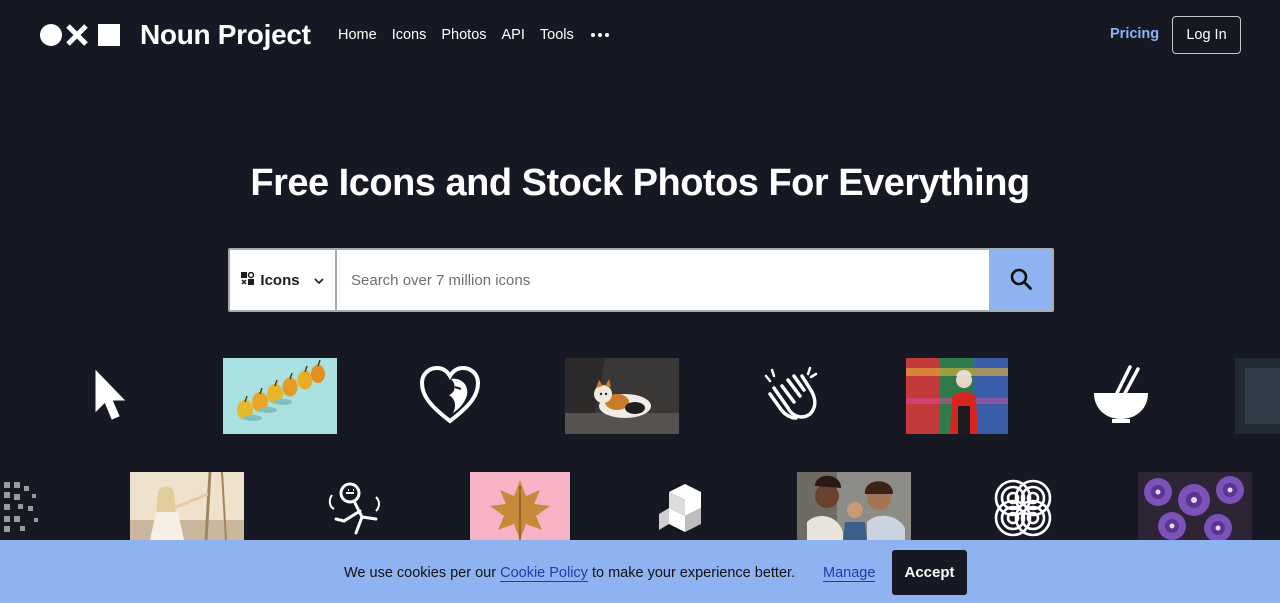 This screenshot has width=1280, height=603. I want to click on woman-sailing-photo, so click(187, 506).